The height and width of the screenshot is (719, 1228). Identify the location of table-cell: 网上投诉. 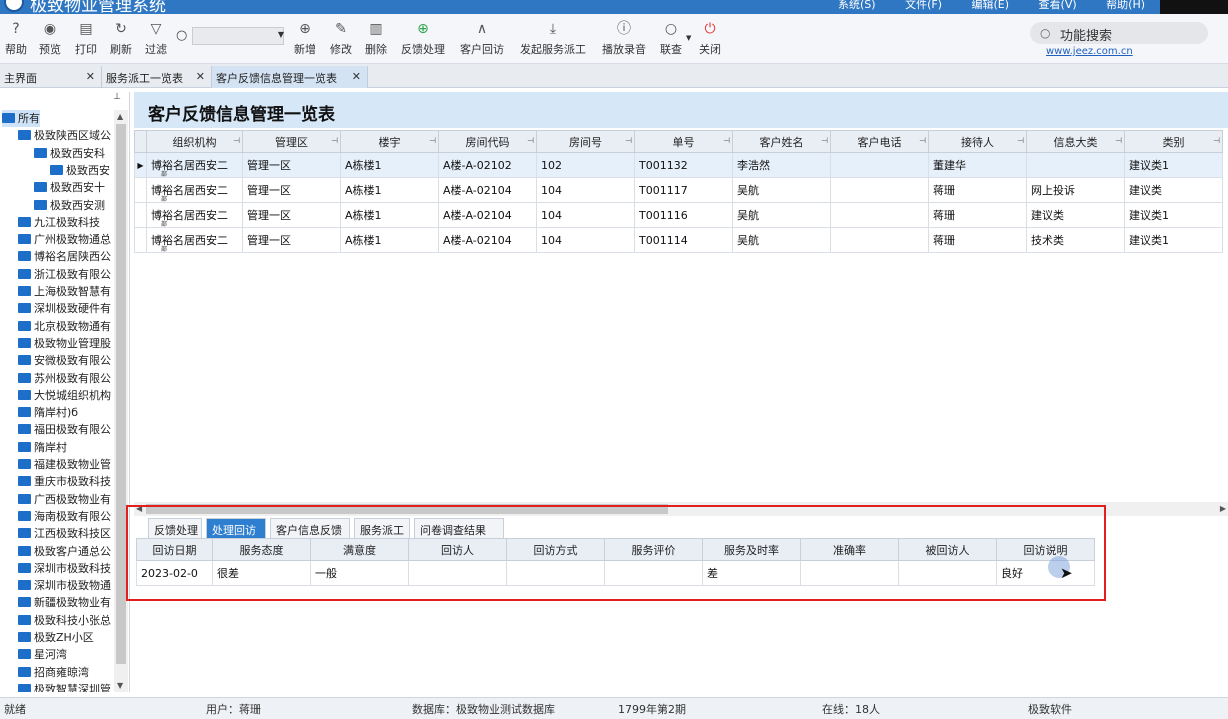
(1075, 190).